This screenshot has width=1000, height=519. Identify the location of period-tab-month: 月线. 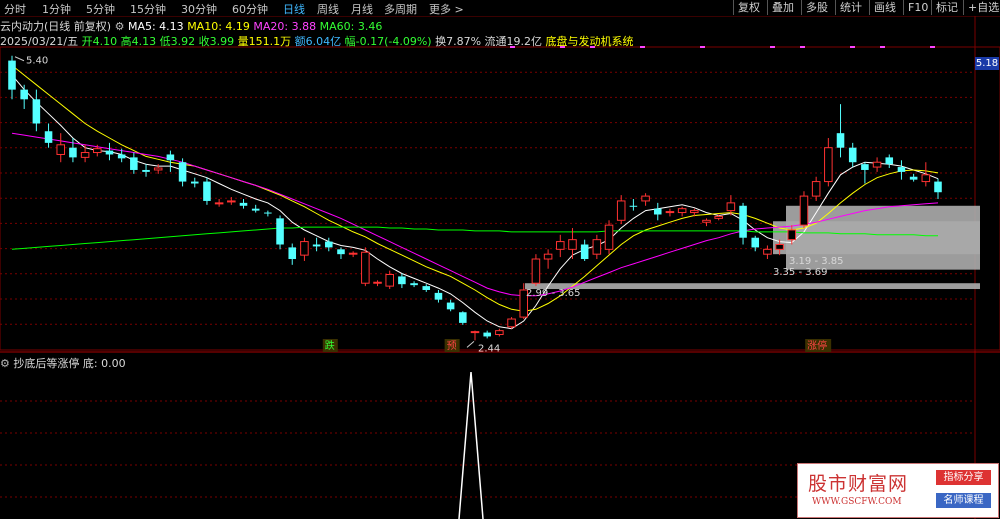
(362, 9).